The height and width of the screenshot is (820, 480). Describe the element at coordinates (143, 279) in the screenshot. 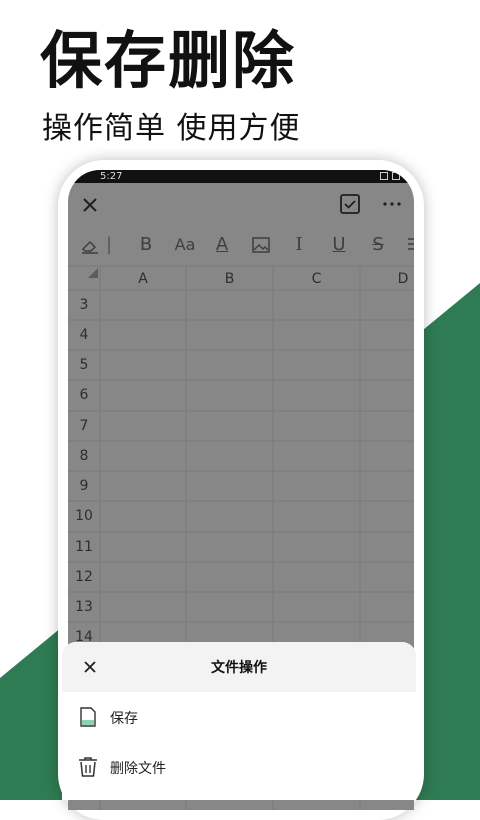

I see `column-header-a: A` at that location.